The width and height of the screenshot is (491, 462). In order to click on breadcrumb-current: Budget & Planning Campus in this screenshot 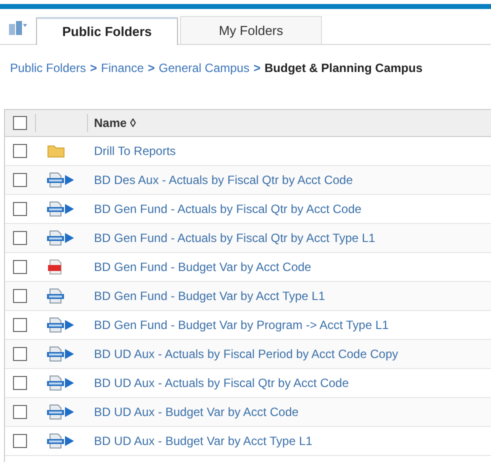, I will do `click(343, 68)`.